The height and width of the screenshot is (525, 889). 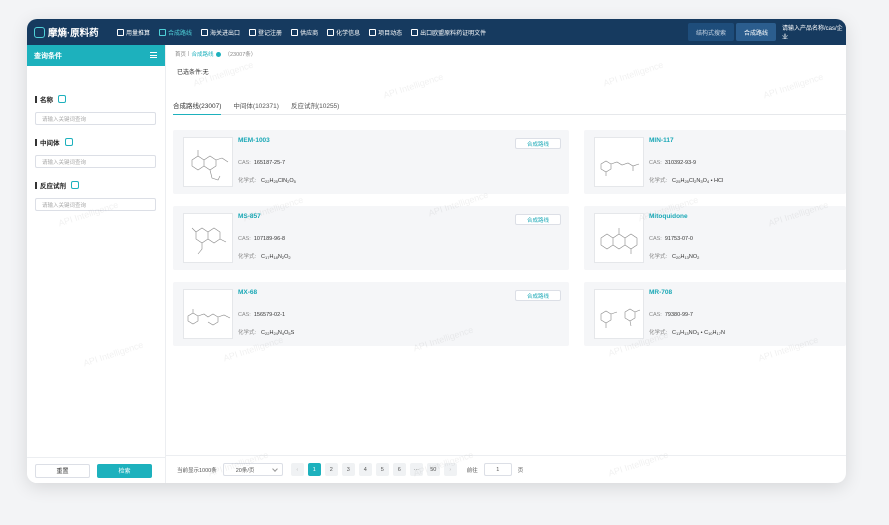 What do you see at coordinates (509, 106) in the screenshot?
I see `result-tabs: 合成路线(23007) 中间体(102371) 反应试剂(10255)` at bounding box center [509, 106].